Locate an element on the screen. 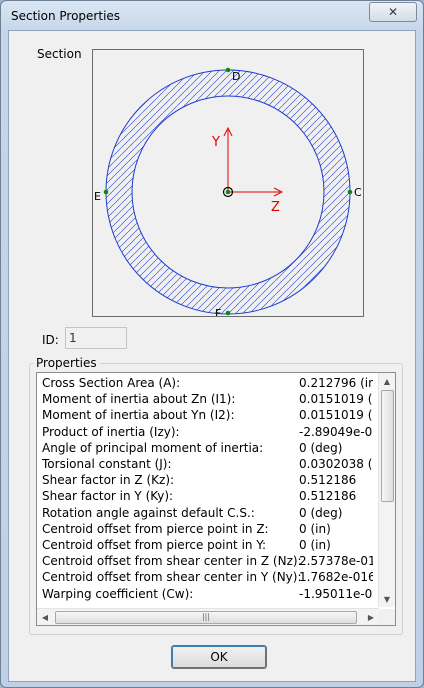 The image size is (424, 688). id-value: 1 is located at coordinates (73, 338).